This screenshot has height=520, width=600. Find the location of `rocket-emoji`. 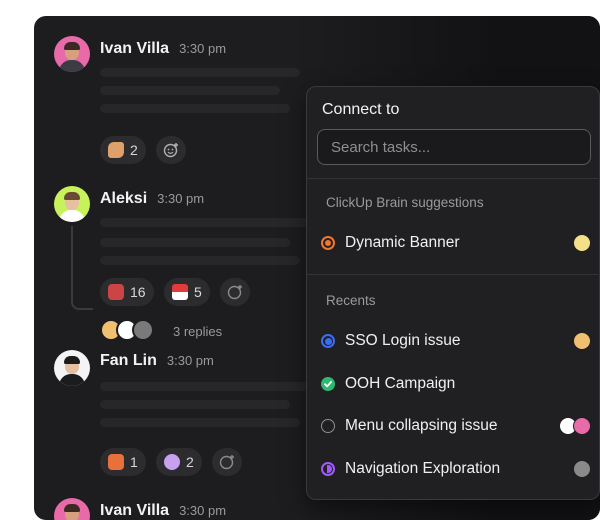

rocket-emoji is located at coordinates (116, 292).